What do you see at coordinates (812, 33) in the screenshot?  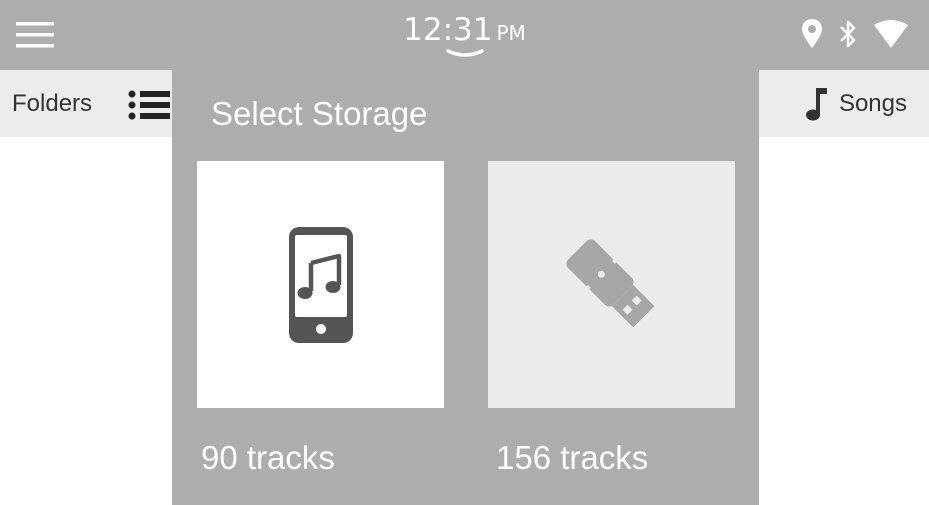 I see `location-icon` at bounding box center [812, 33].